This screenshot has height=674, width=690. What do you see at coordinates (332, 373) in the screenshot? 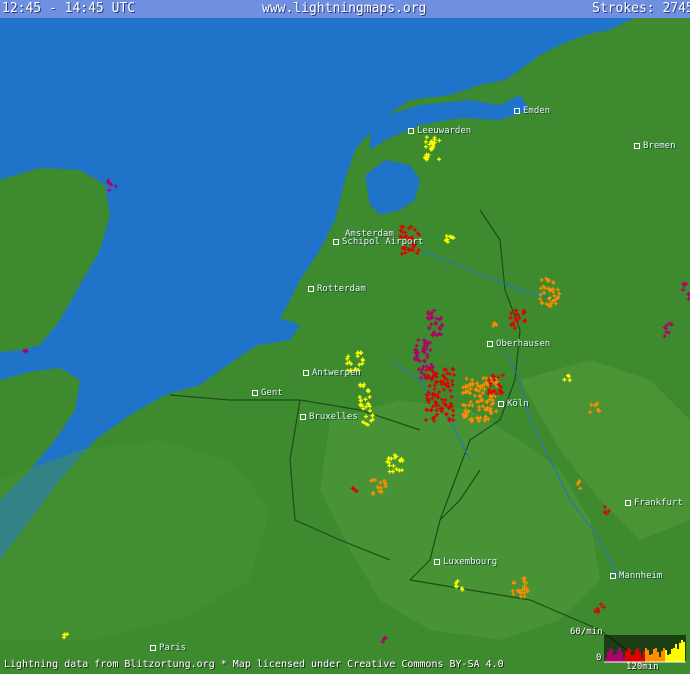
I see `city-label: Antwerpen` at bounding box center [332, 373].